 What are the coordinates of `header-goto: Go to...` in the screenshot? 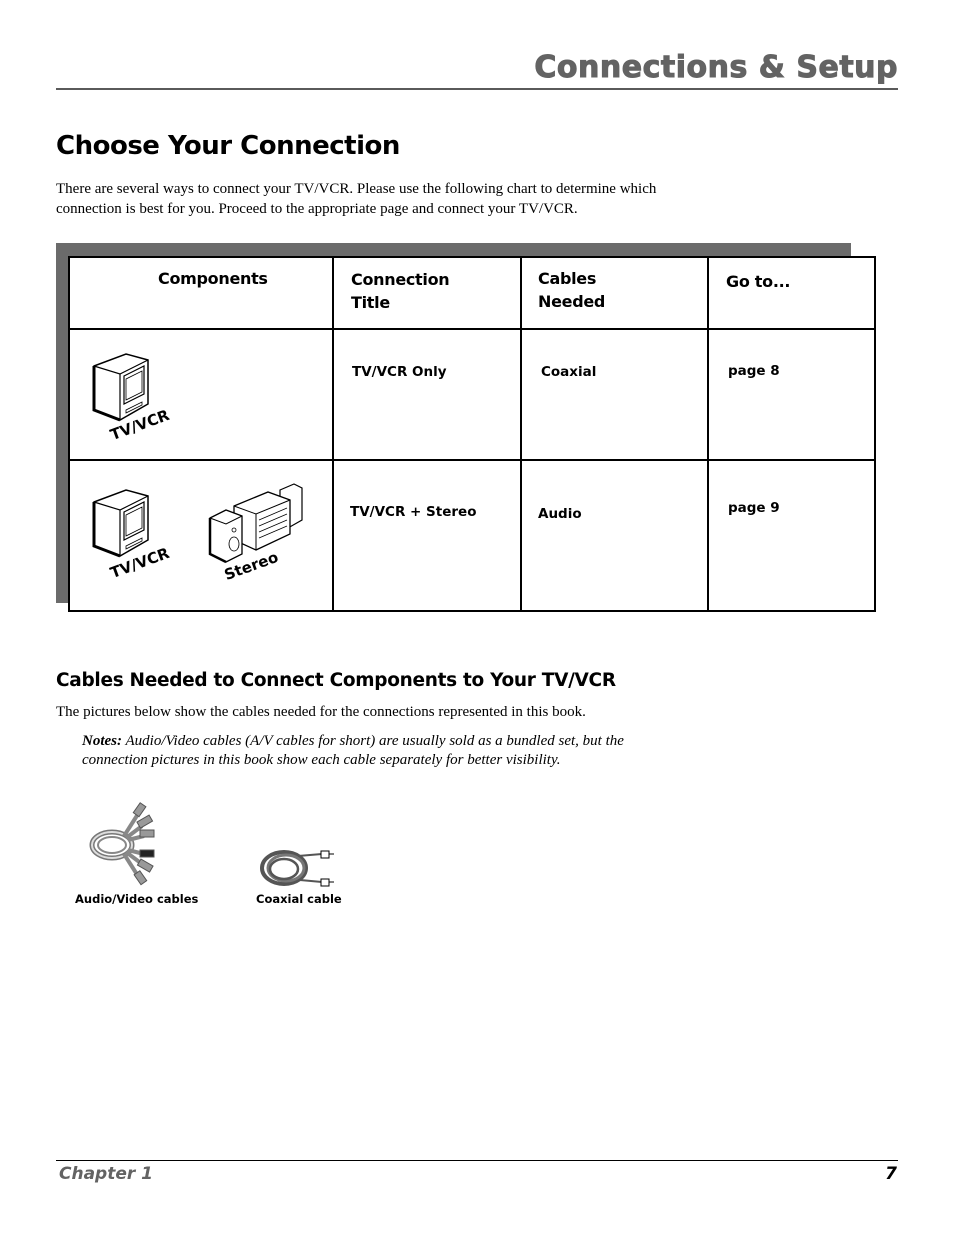 It's located at (758, 281).